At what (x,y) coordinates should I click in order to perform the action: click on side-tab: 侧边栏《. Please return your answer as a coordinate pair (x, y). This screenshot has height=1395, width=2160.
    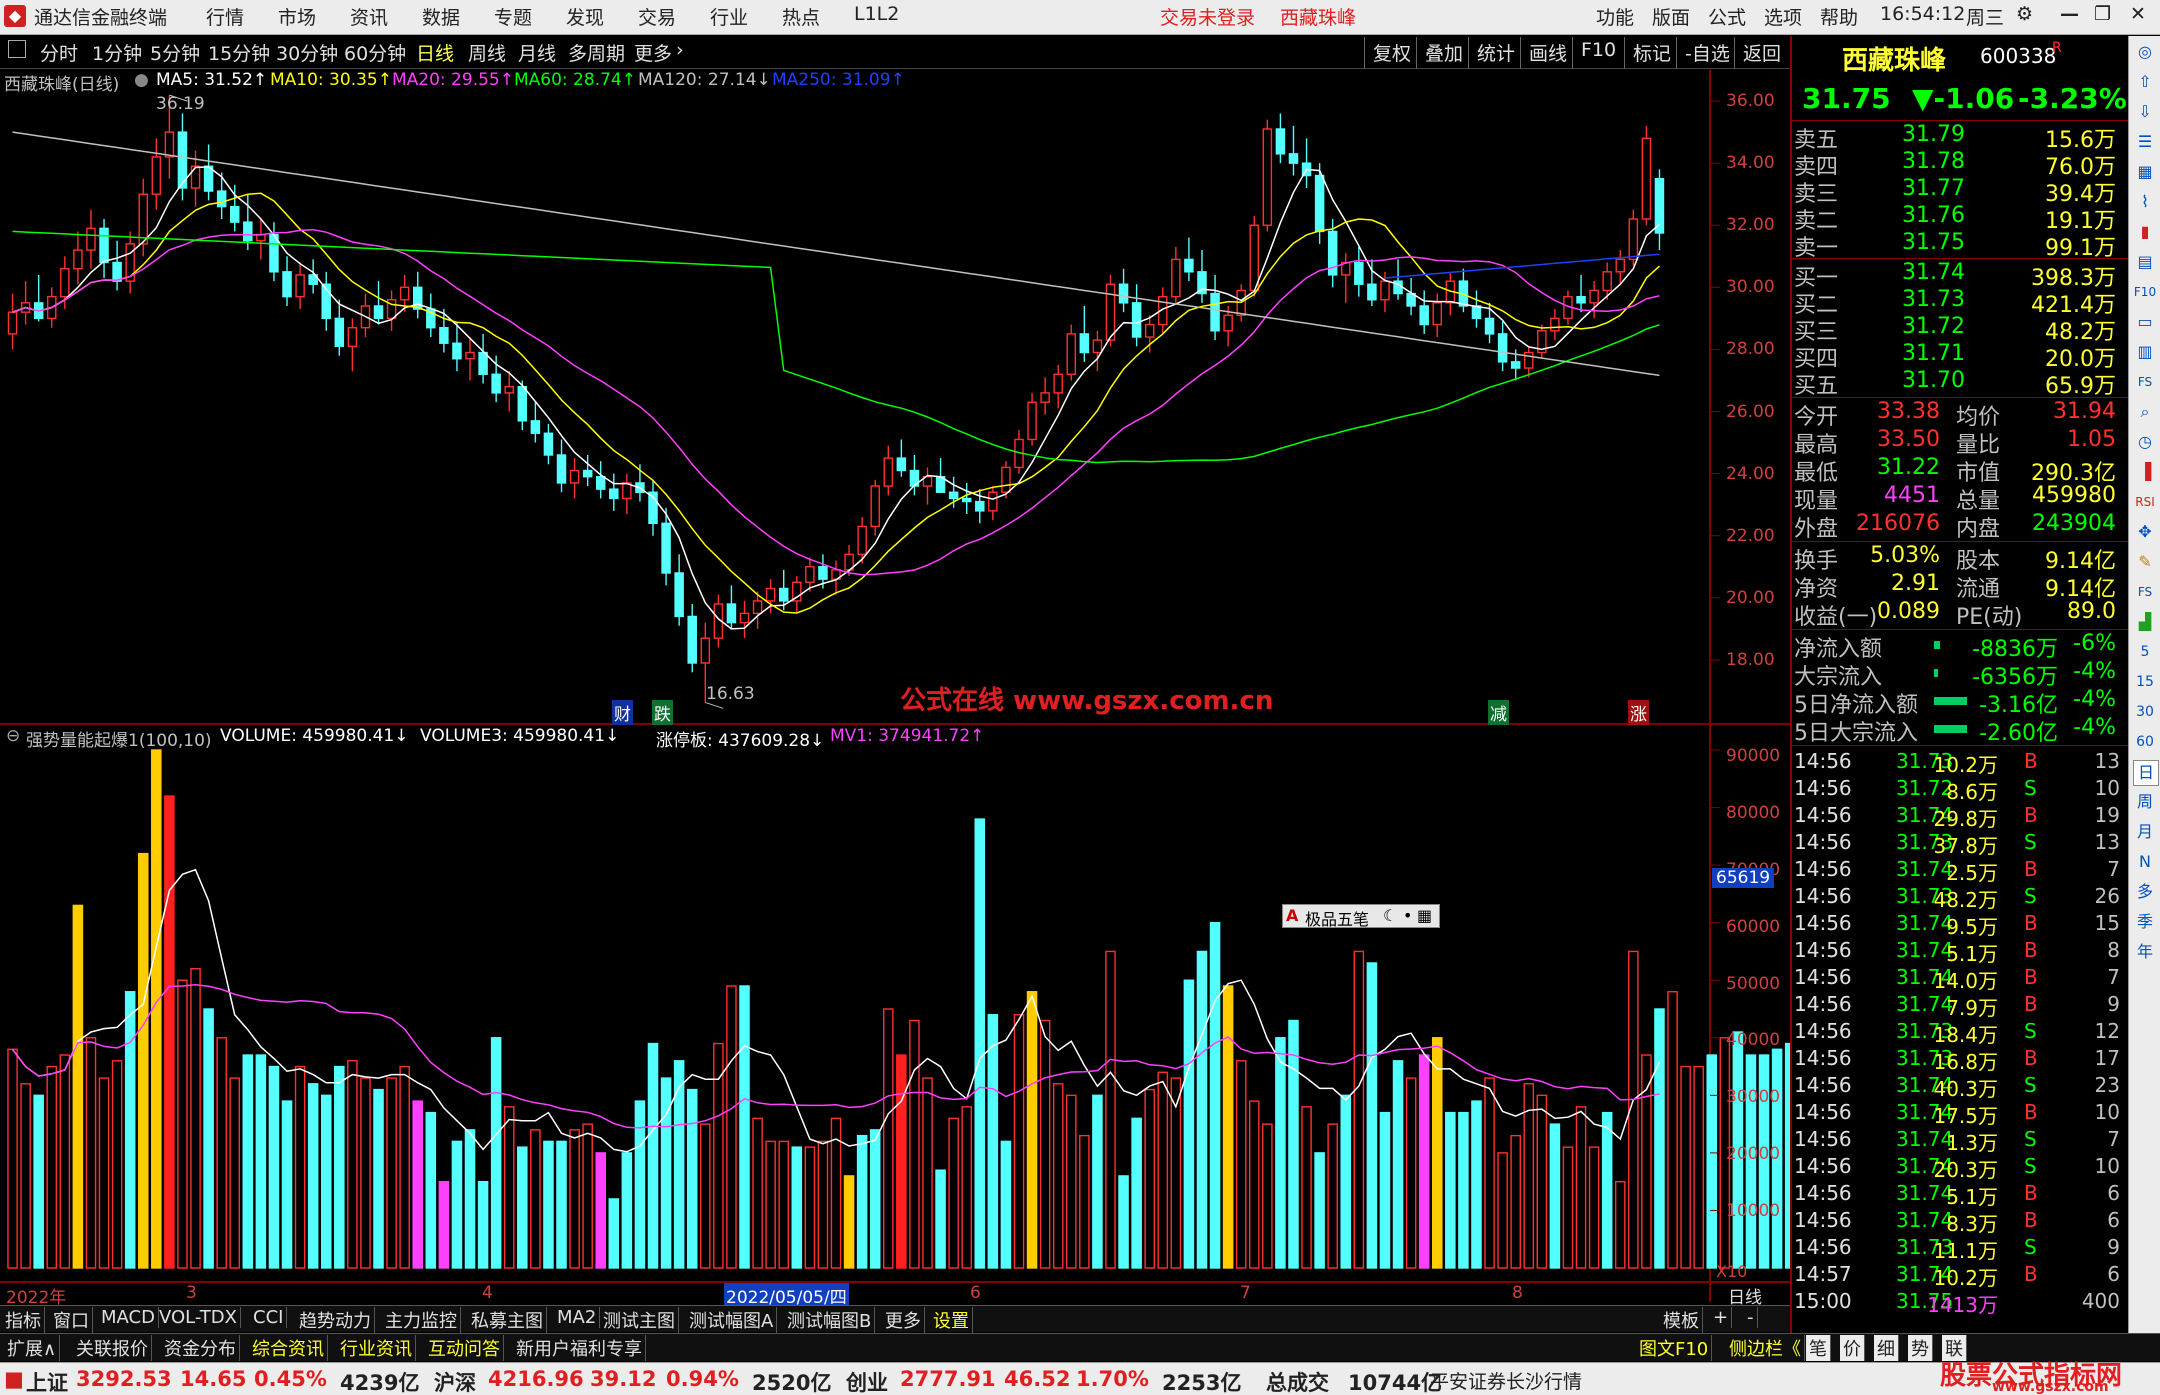
    Looking at the image, I should click on (1765, 1348).